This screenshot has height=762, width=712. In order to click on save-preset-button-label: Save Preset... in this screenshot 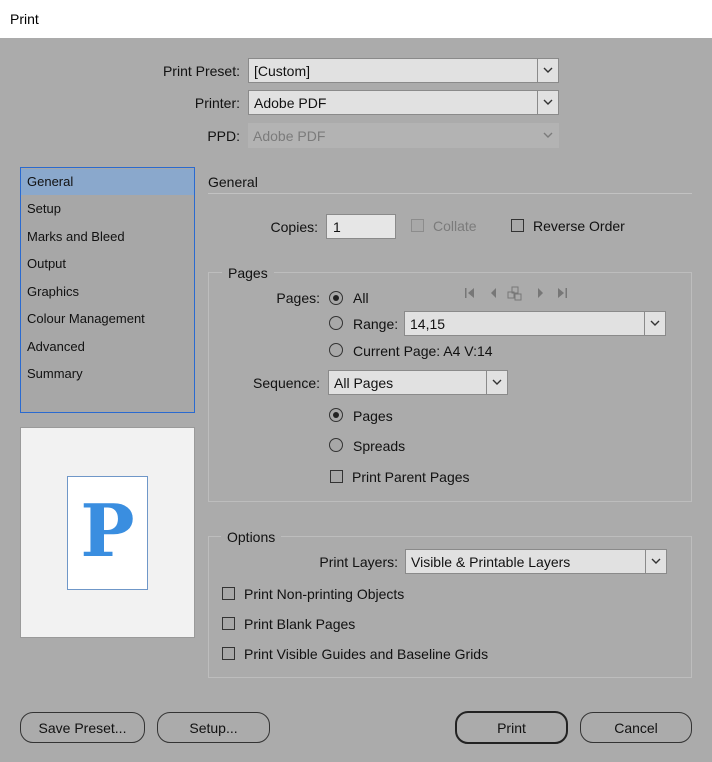, I will do `click(82, 727)`.